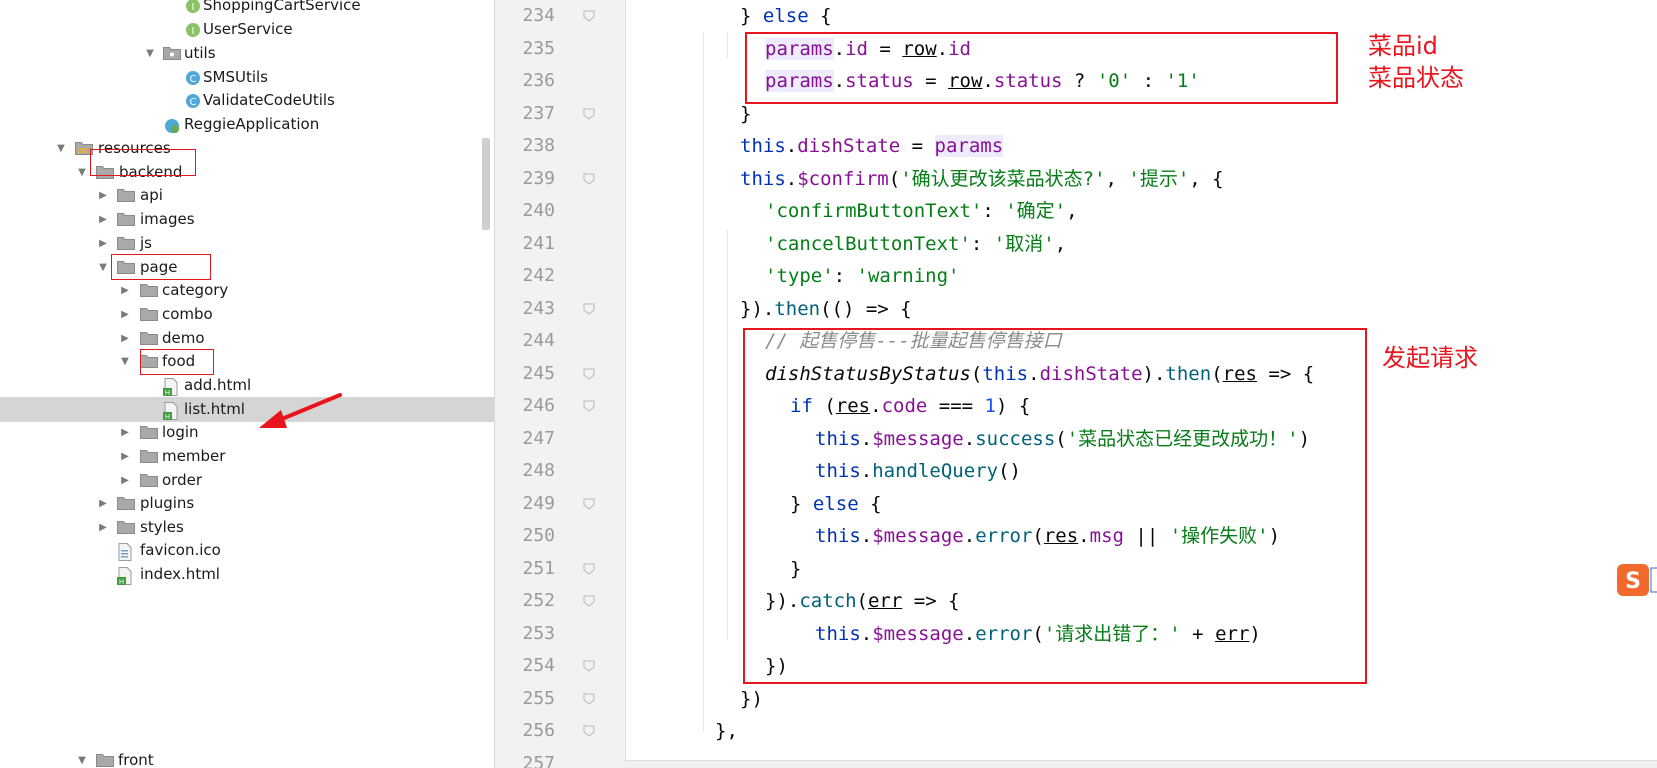 This screenshot has height=768, width=1657. Describe the element at coordinates (791, 178) in the screenshot. I see `code-token: .` at that location.